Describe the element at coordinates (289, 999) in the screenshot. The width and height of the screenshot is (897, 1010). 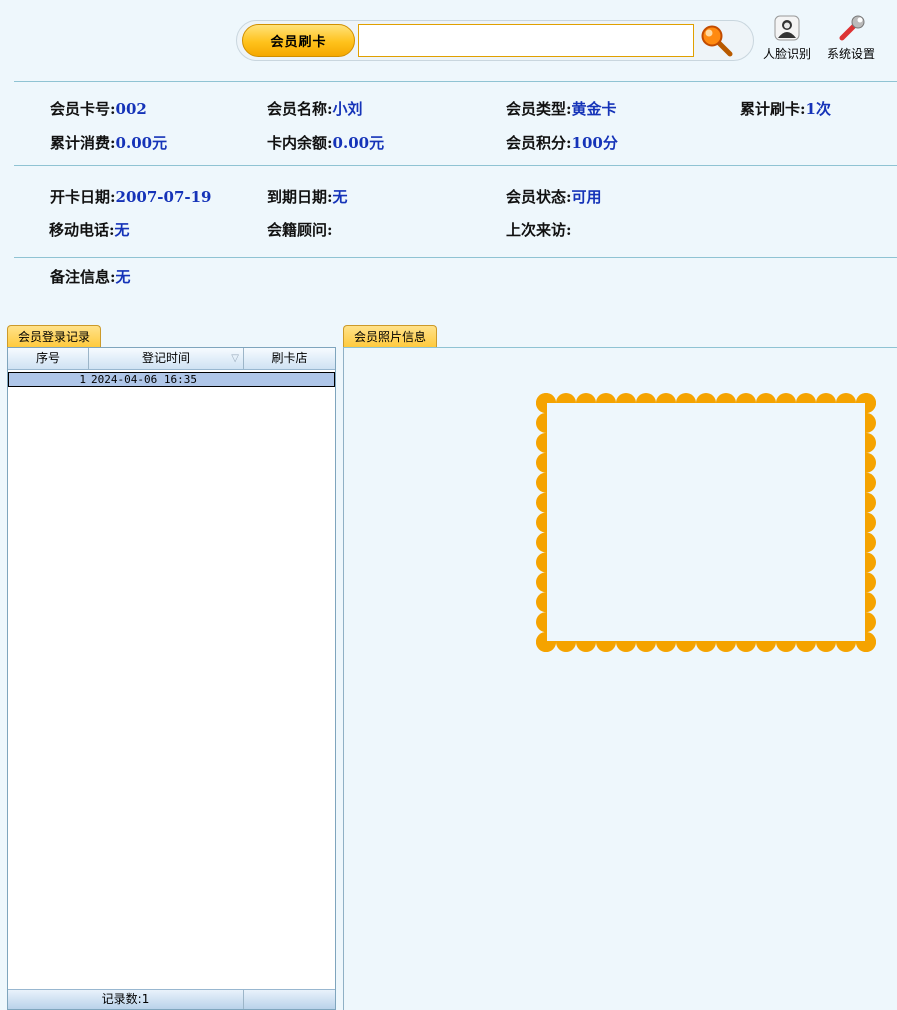
I see `footer-empty-cell` at that location.